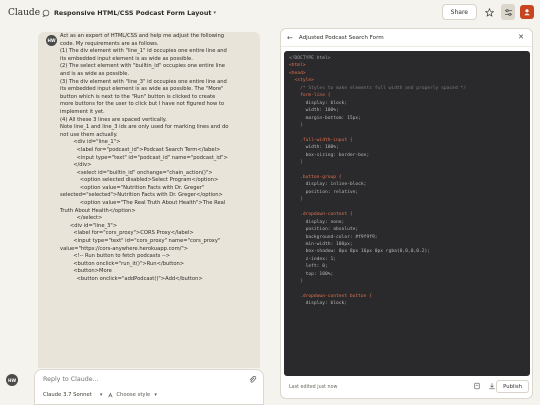 The image size is (540, 405). Describe the element at coordinates (512, 386) in the screenshot. I see `publish-button: Publish` at that location.